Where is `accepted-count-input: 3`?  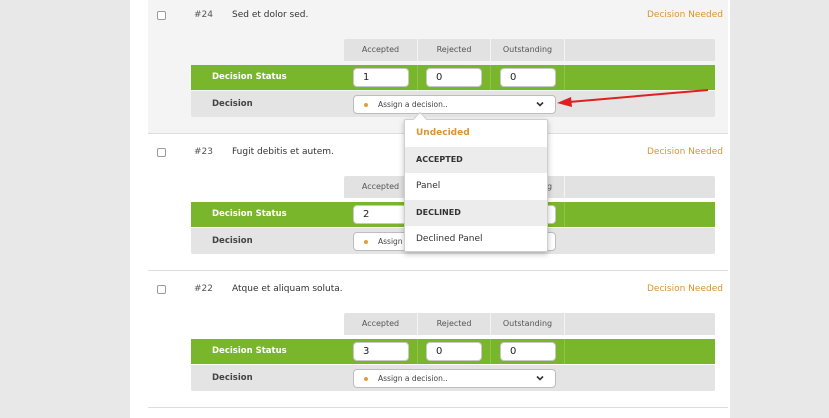
accepted-count-input: 3 is located at coordinates (381, 351).